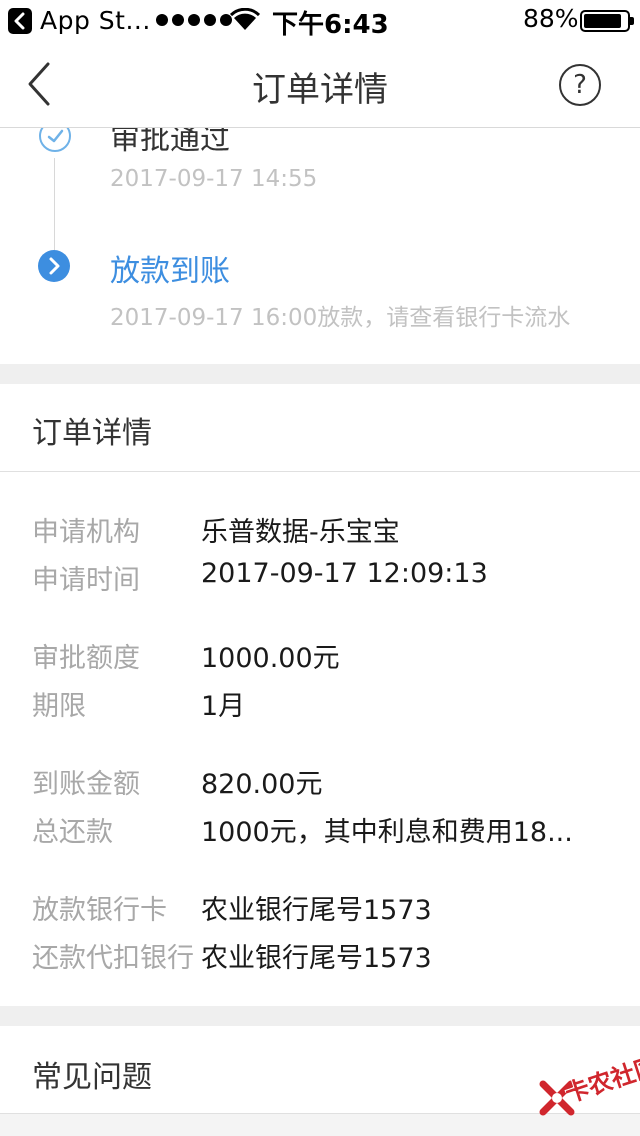  What do you see at coordinates (86, 784) in the screenshot?
I see `detail-label: 到账金额` at bounding box center [86, 784].